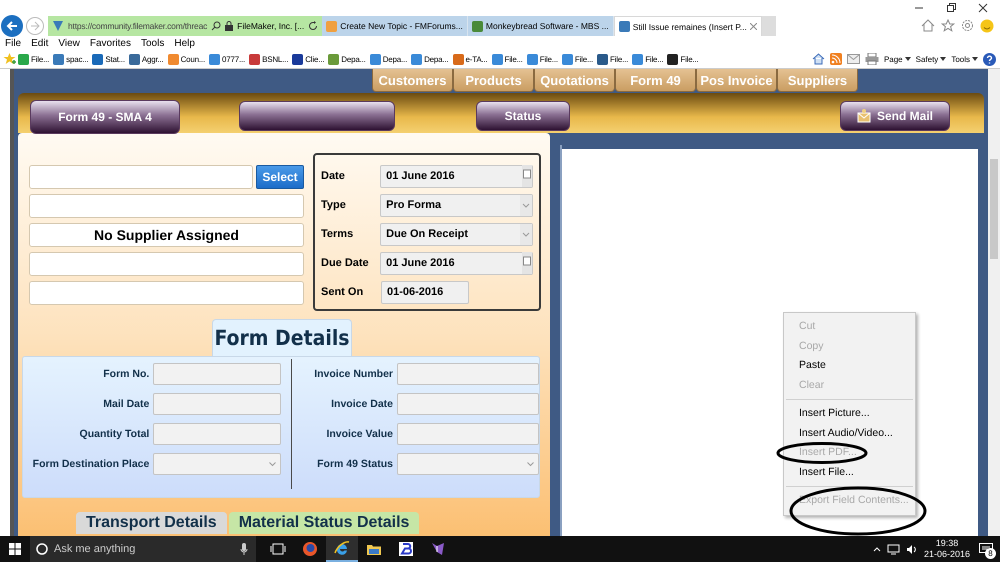  I want to click on menu-item: Help, so click(184, 43).